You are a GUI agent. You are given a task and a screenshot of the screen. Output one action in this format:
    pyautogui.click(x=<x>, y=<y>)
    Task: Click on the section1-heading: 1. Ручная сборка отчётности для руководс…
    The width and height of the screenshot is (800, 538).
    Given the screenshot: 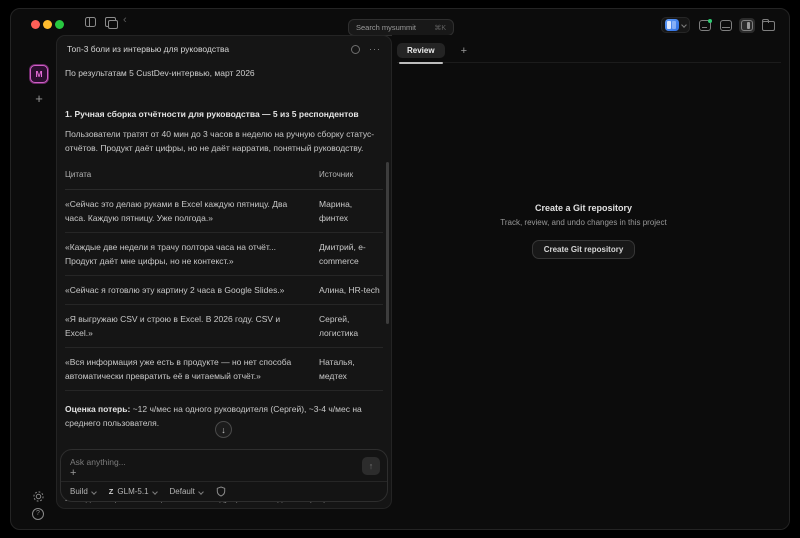 What is the action you would take?
    pyautogui.click(x=212, y=114)
    